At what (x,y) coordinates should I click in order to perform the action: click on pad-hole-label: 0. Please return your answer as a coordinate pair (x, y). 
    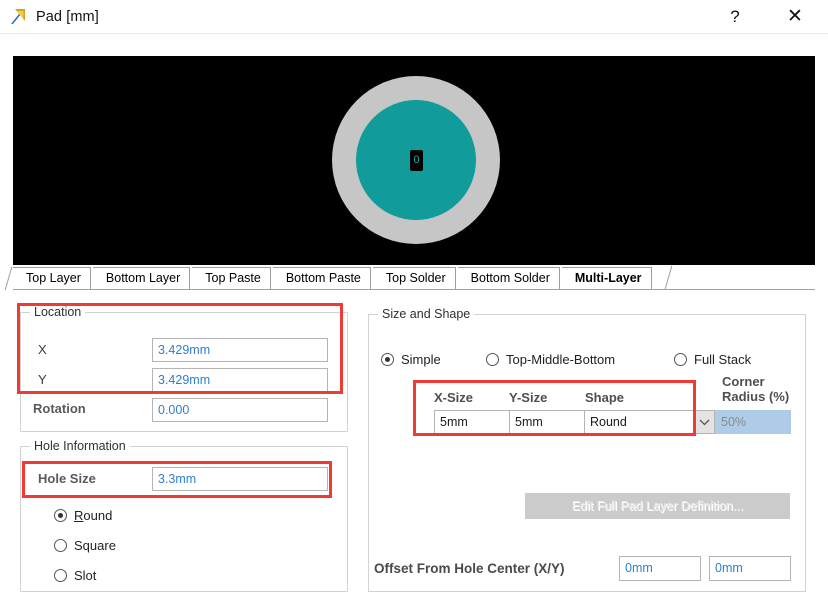
    Looking at the image, I should click on (416, 160).